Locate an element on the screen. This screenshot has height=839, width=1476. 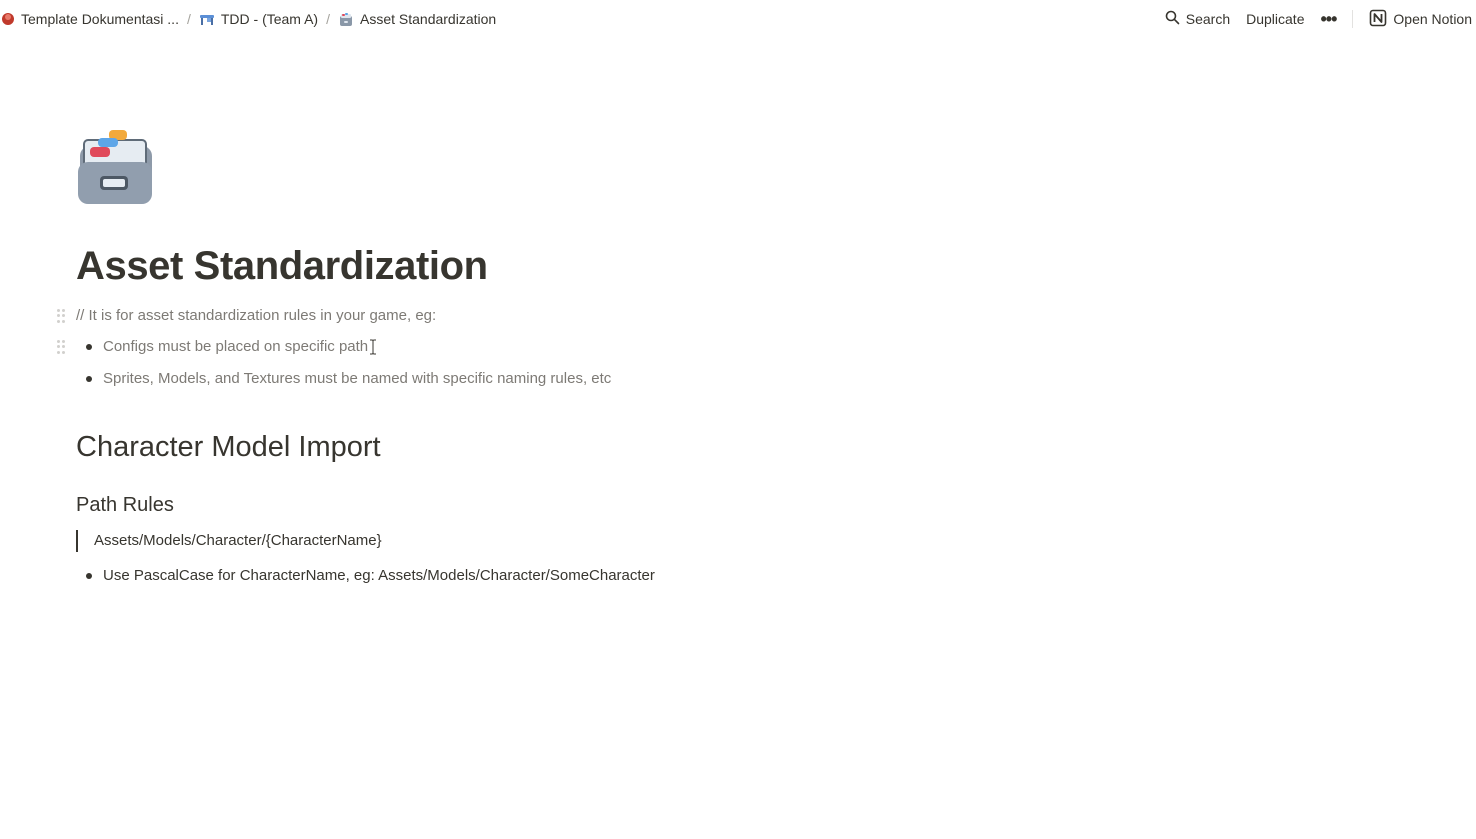
notion-logo-icon is located at coordinates (1378, 19).